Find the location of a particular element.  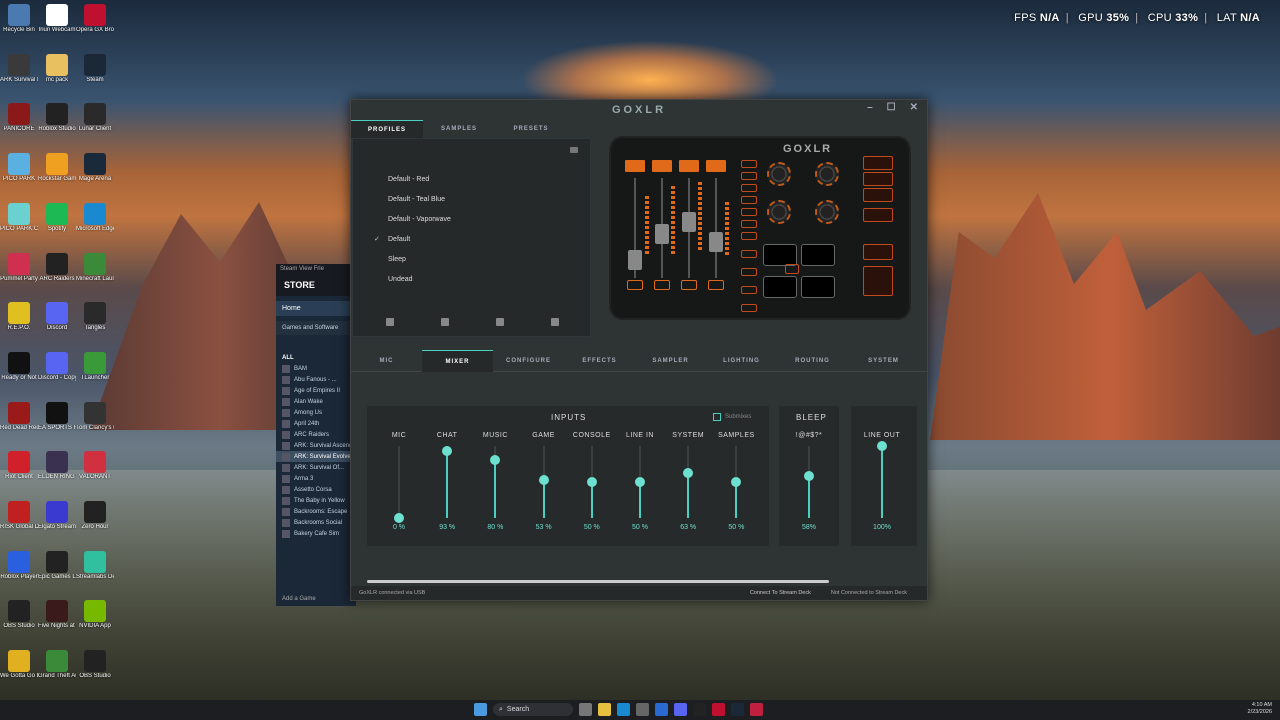

desktop-icon: Epic Games Launcher is located at coordinates (57, 573).